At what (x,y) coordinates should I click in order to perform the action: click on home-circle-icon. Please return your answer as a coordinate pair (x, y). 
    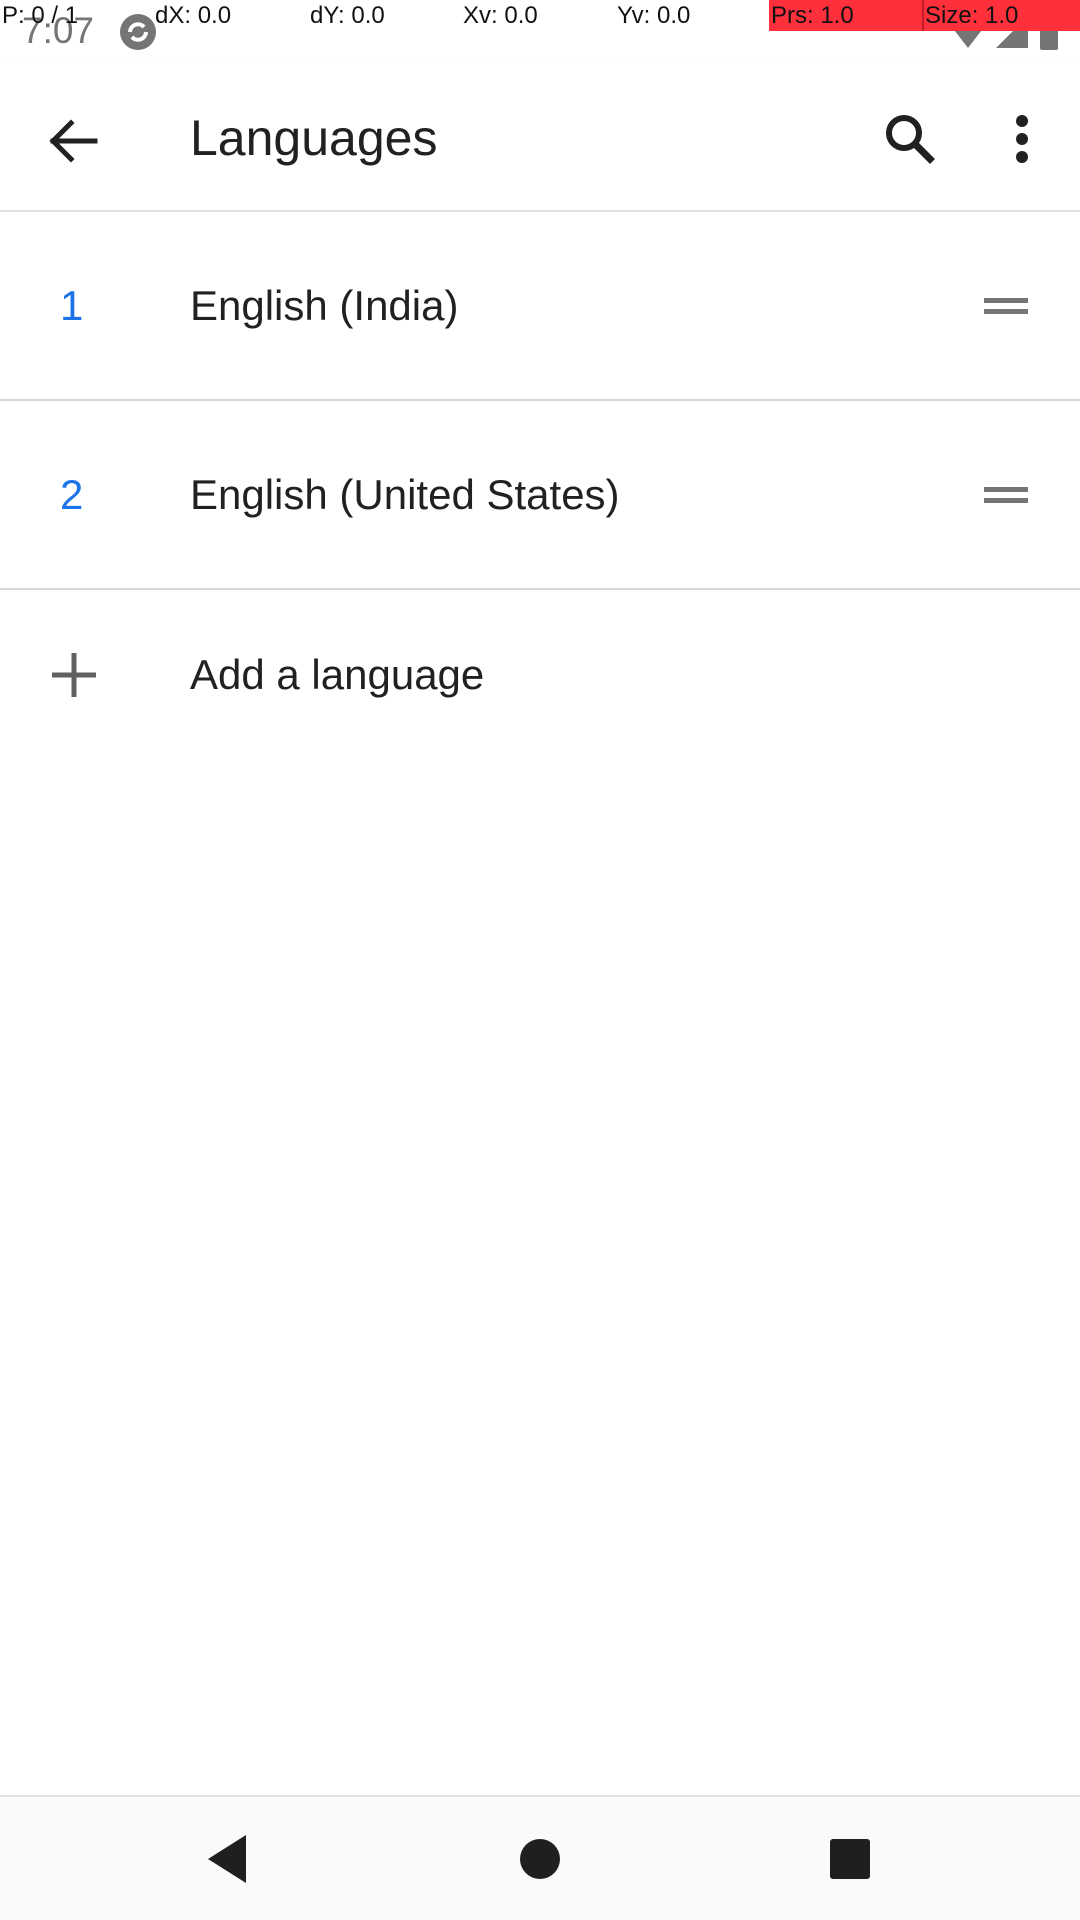
    Looking at the image, I should click on (540, 1859).